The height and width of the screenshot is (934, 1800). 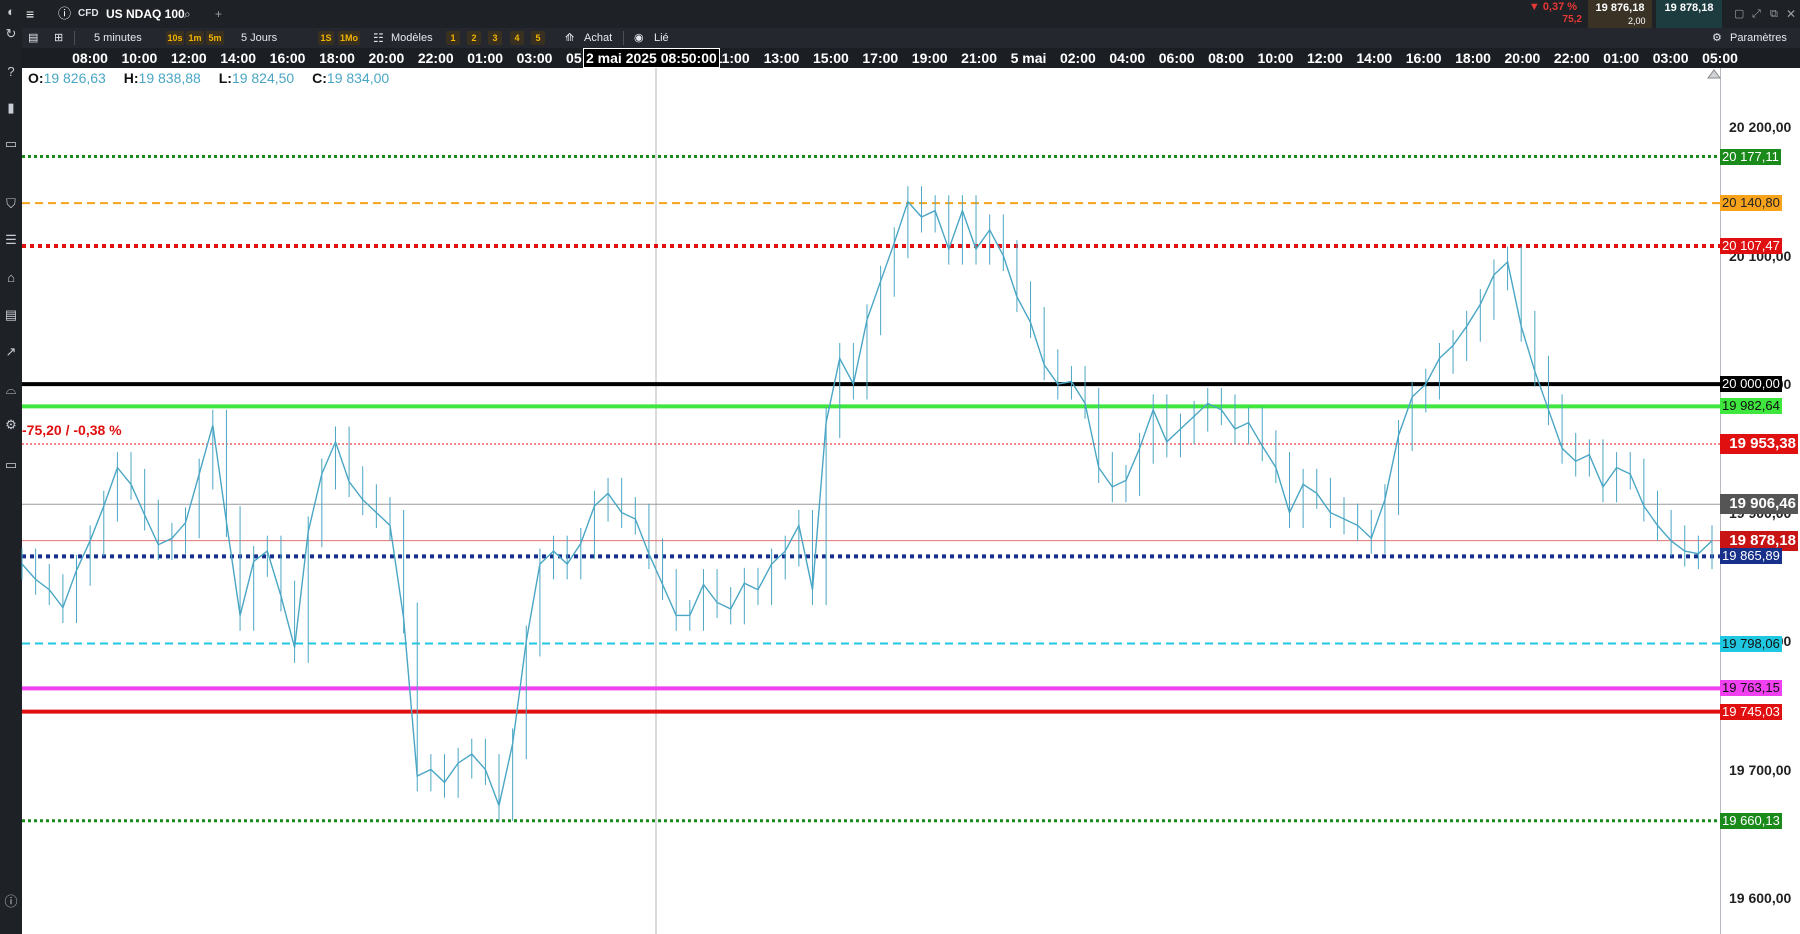 I want to click on level-tag-0: 20 177,11, so click(x=1750, y=156).